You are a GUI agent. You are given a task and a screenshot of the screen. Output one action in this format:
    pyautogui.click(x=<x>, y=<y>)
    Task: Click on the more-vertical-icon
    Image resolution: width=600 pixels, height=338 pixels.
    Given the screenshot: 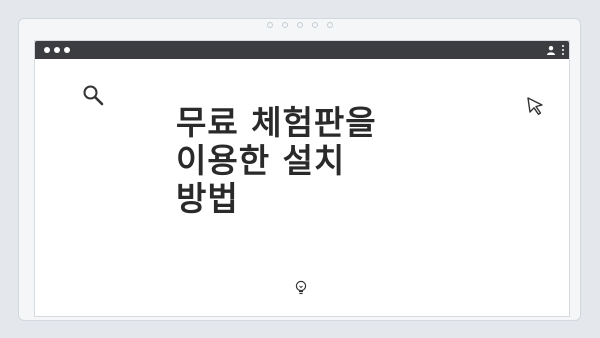 What is the action you would take?
    pyautogui.click(x=563, y=50)
    